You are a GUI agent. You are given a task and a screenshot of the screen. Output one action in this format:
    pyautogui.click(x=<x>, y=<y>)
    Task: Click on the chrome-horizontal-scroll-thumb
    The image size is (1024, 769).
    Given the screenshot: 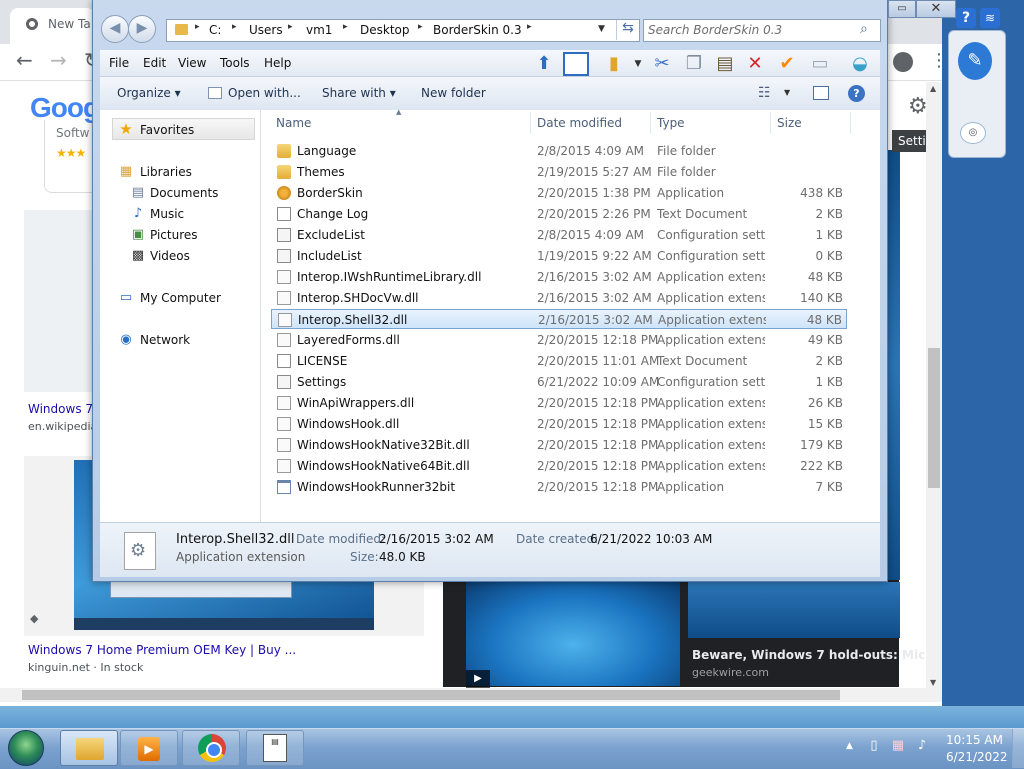 What is the action you would take?
    pyautogui.click(x=431, y=695)
    